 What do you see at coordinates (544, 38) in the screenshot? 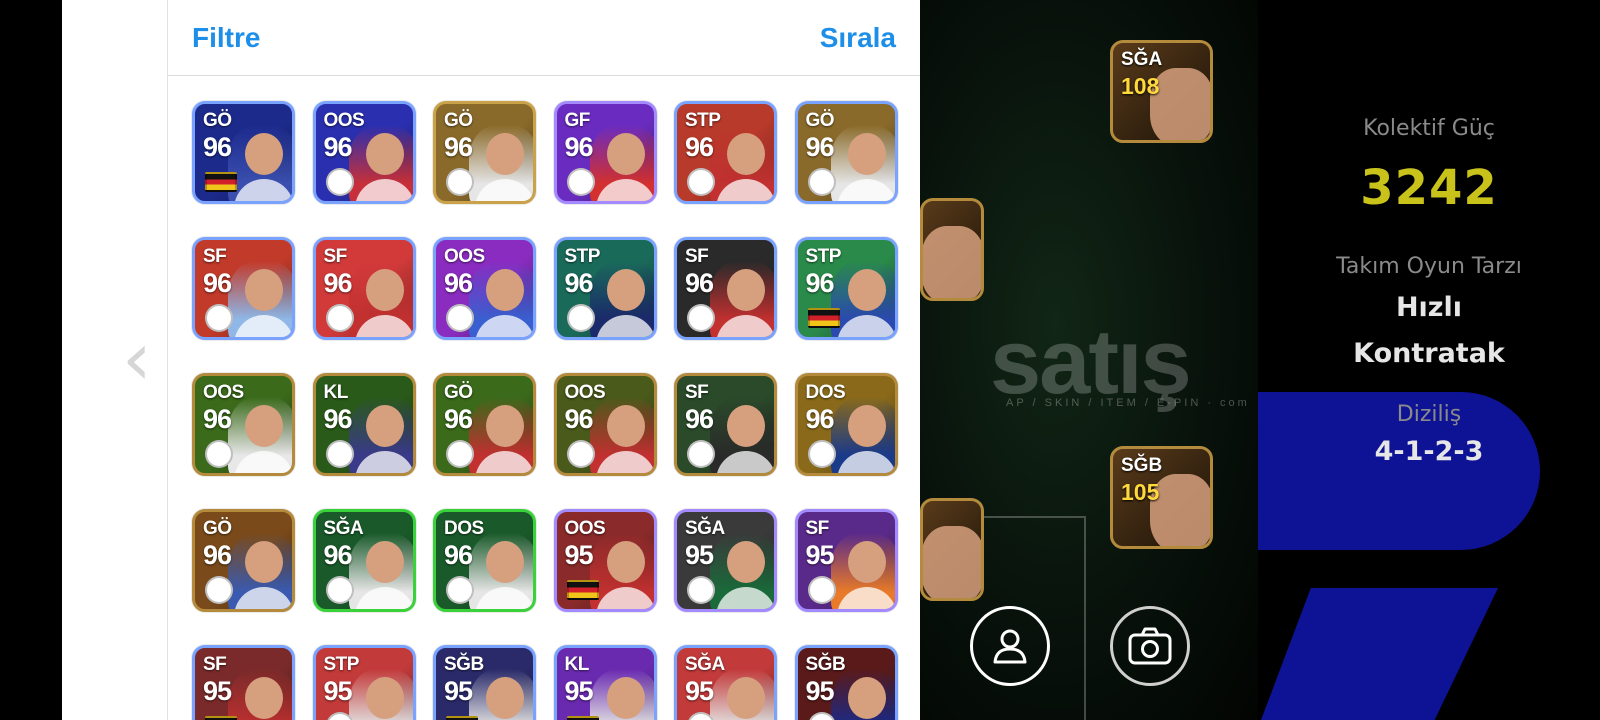
I see `list-header: Filtre Sırala` at bounding box center [544, 38].